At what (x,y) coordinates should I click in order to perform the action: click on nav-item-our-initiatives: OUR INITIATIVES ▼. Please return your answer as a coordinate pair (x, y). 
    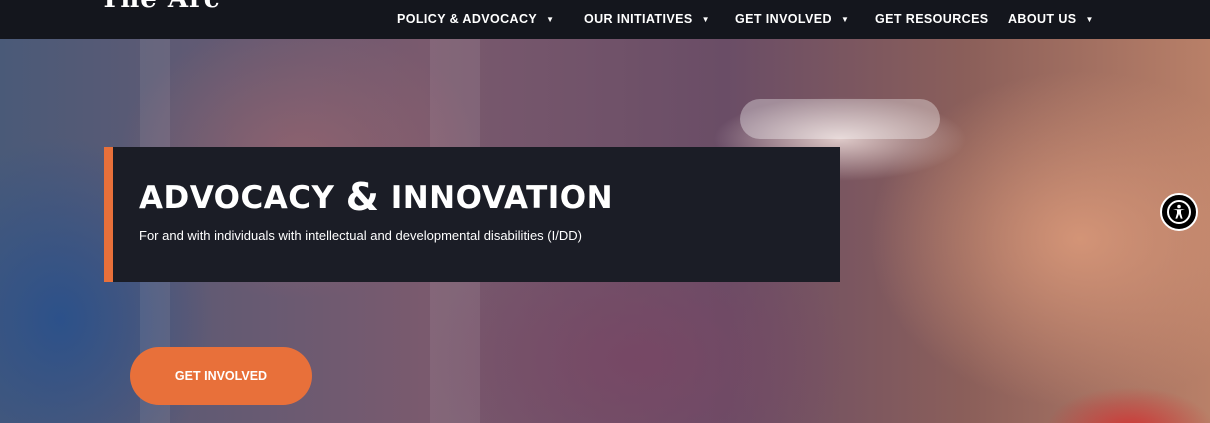
    Looking at the image, I should click on (647, 19).